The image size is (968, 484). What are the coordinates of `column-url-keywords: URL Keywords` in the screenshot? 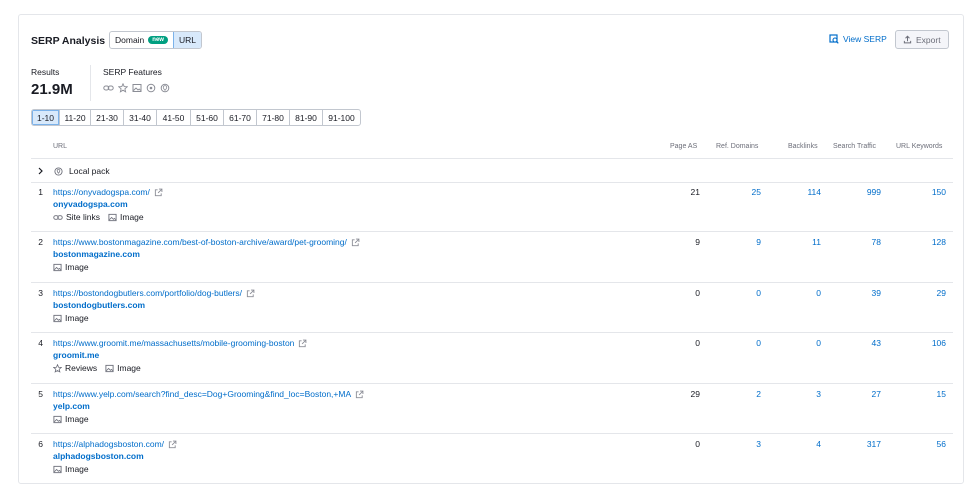 It's located at (919, 146).